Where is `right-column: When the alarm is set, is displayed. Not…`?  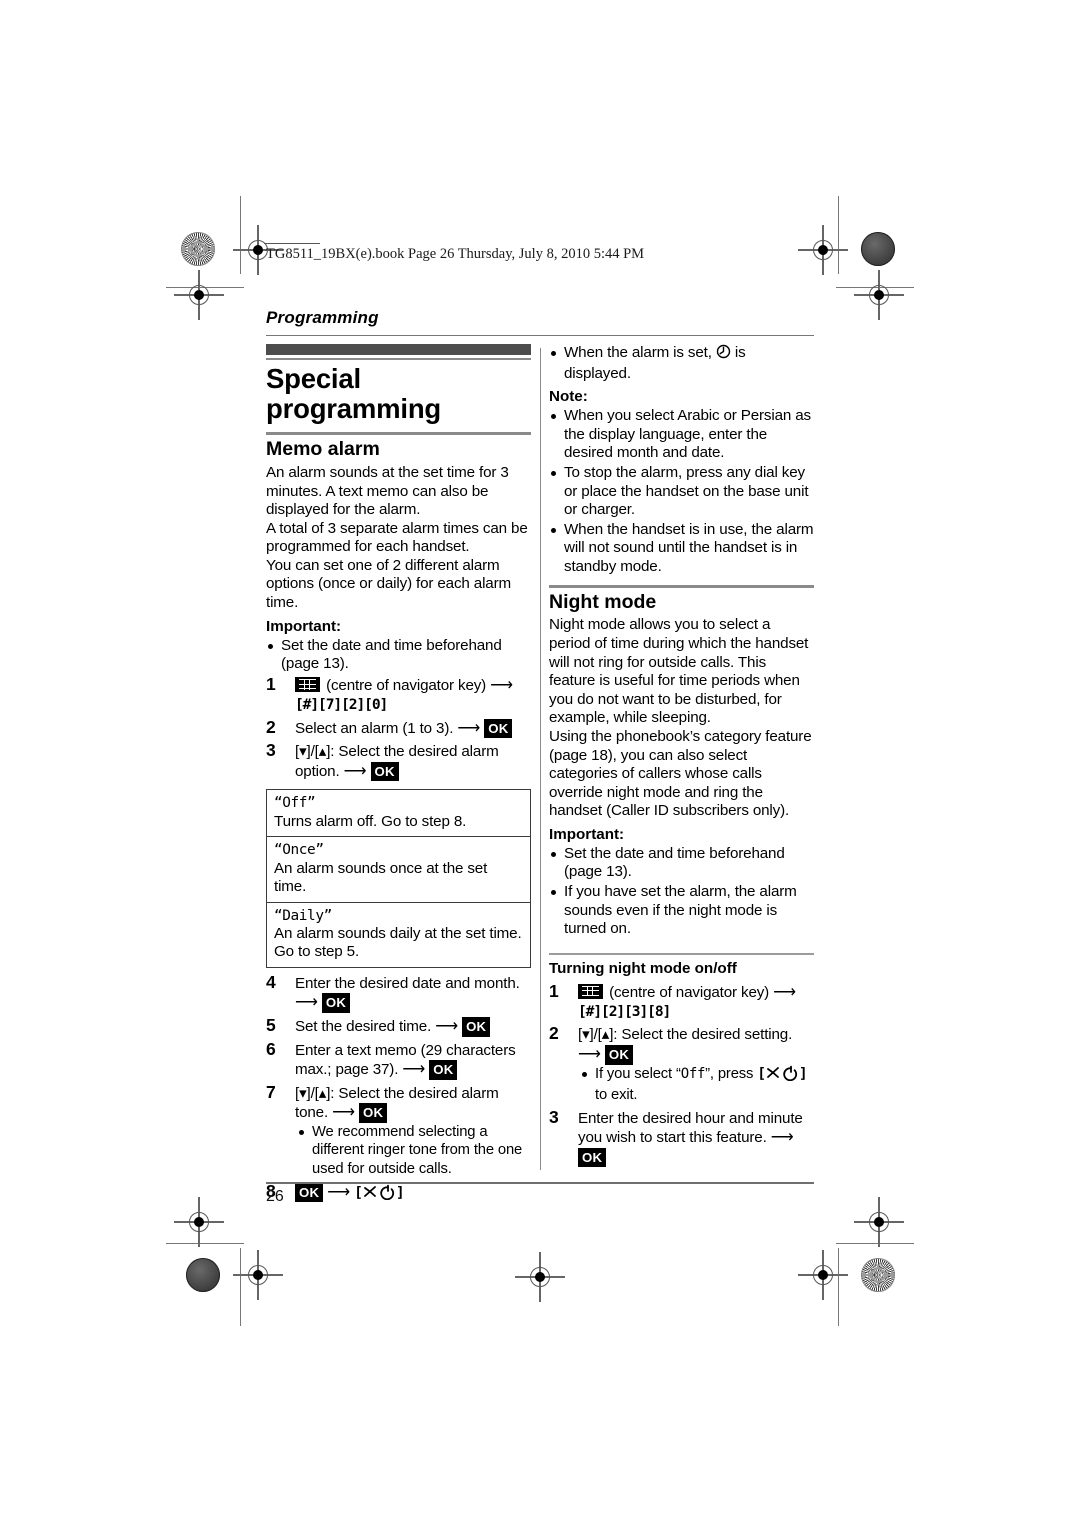
right-column: When the alarm is set, is displayed. Not… is located at coordinates (681, 757).